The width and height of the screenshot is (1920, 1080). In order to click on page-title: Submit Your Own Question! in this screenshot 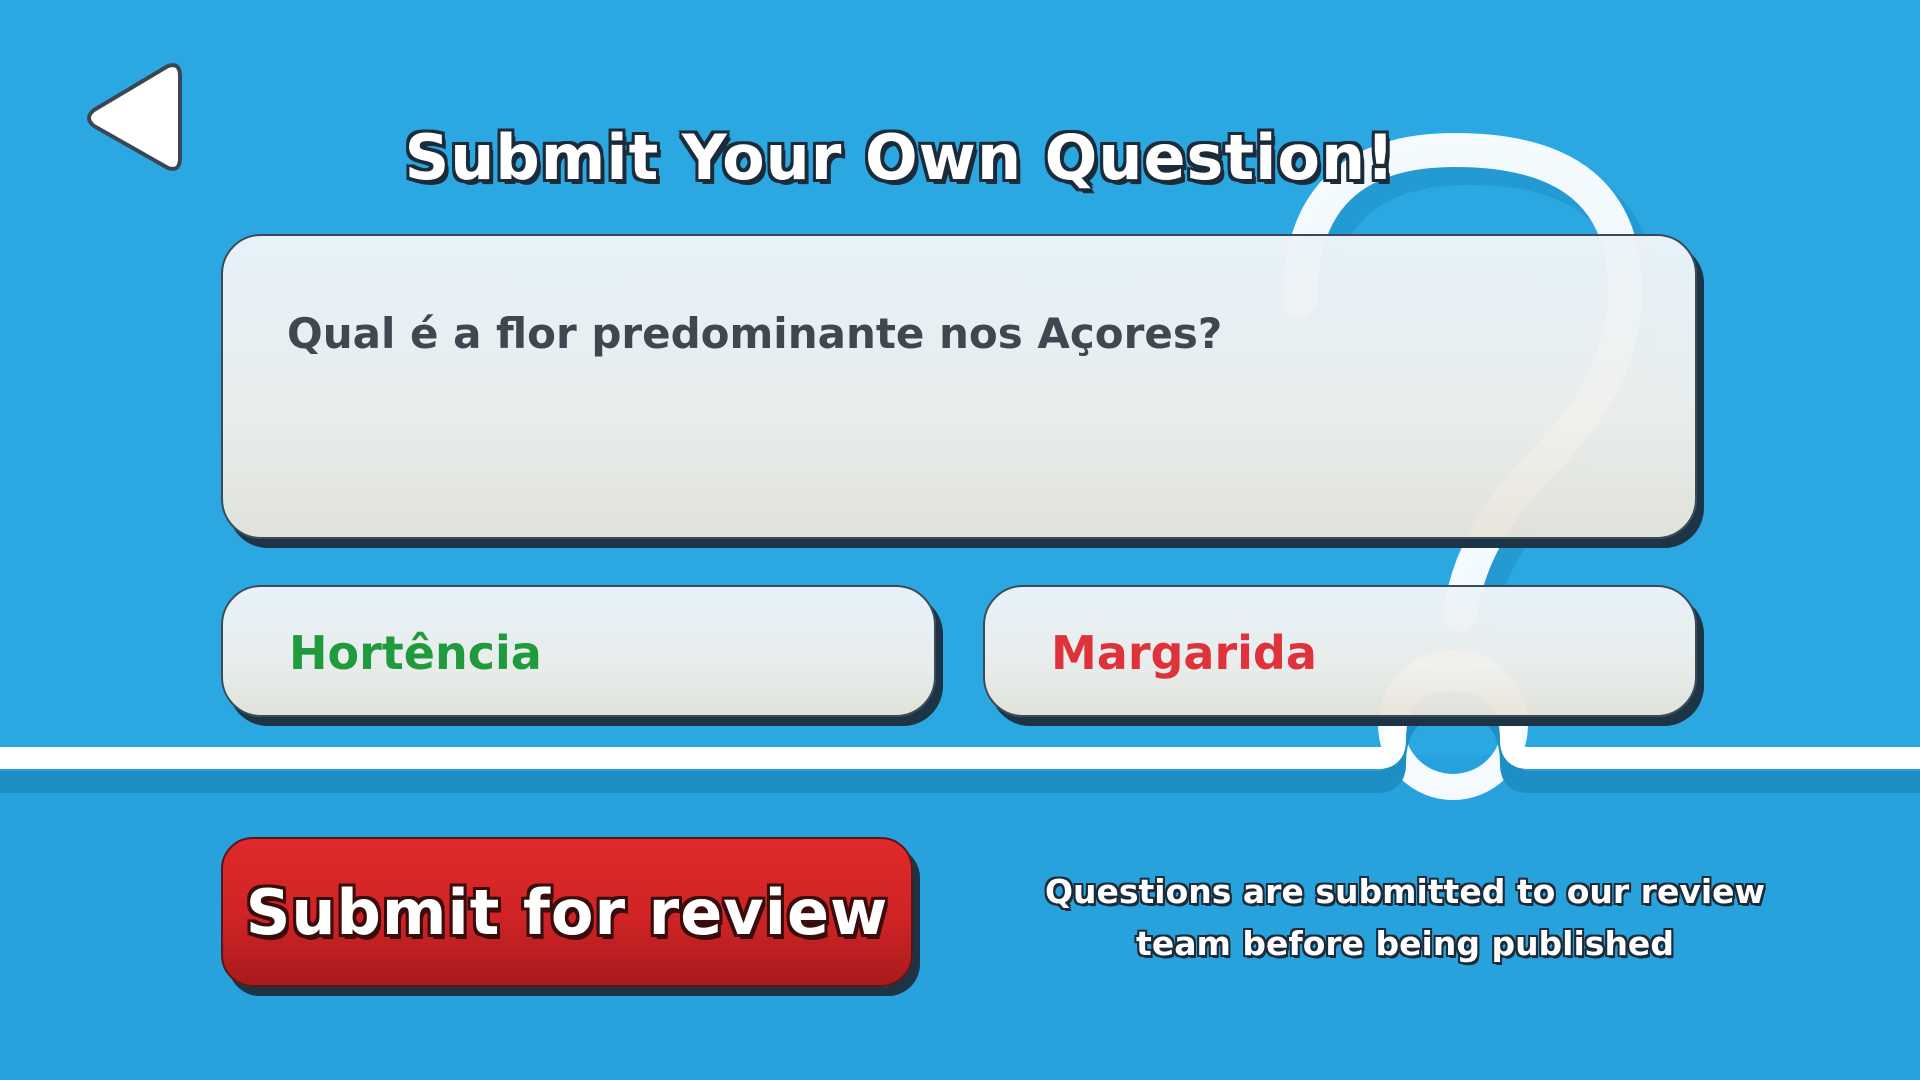, I will do `click(900, 157)`.